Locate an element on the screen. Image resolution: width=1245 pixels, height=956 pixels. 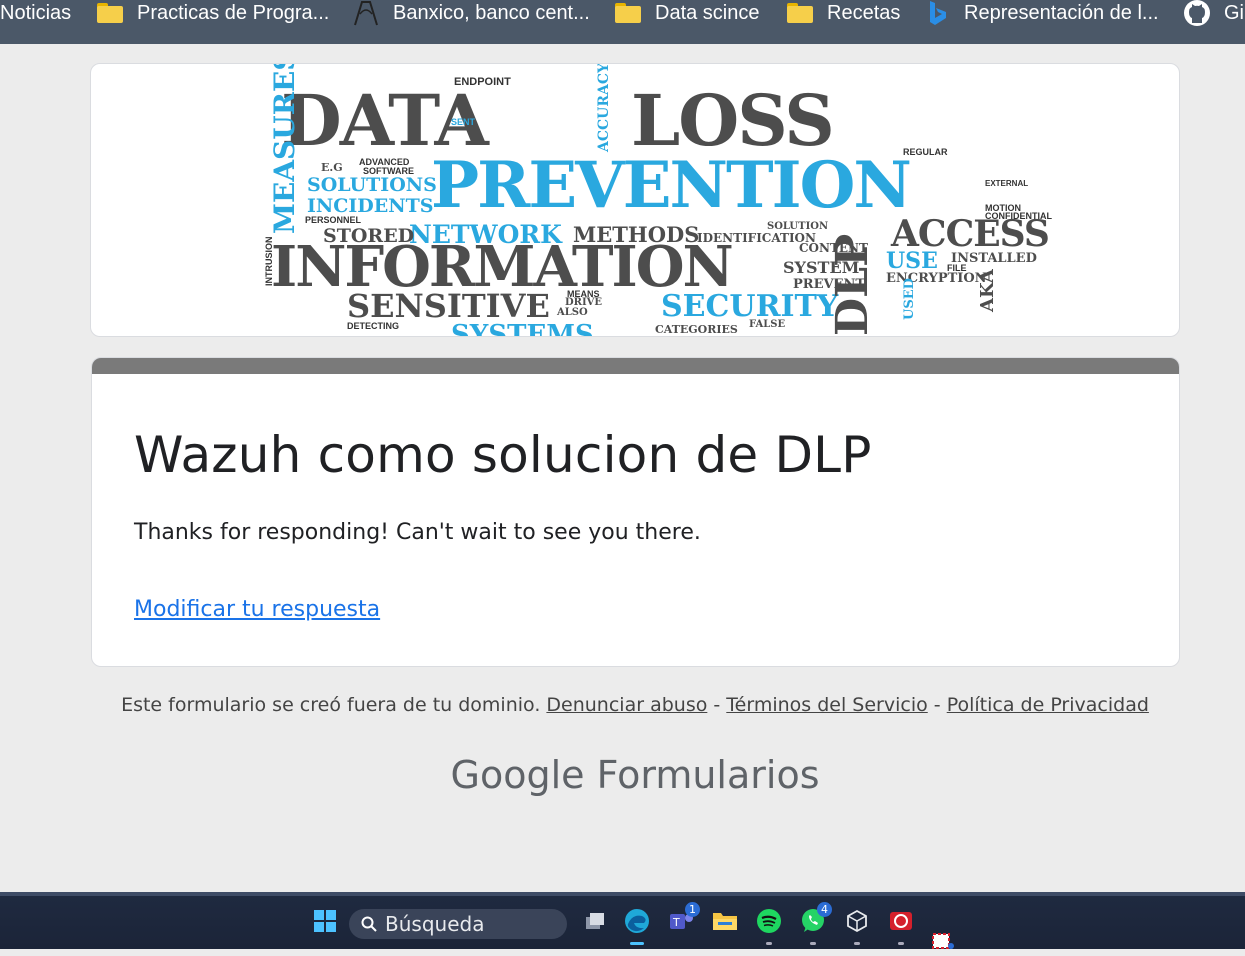
card-accent-bar is located at coordinates (635, 366).